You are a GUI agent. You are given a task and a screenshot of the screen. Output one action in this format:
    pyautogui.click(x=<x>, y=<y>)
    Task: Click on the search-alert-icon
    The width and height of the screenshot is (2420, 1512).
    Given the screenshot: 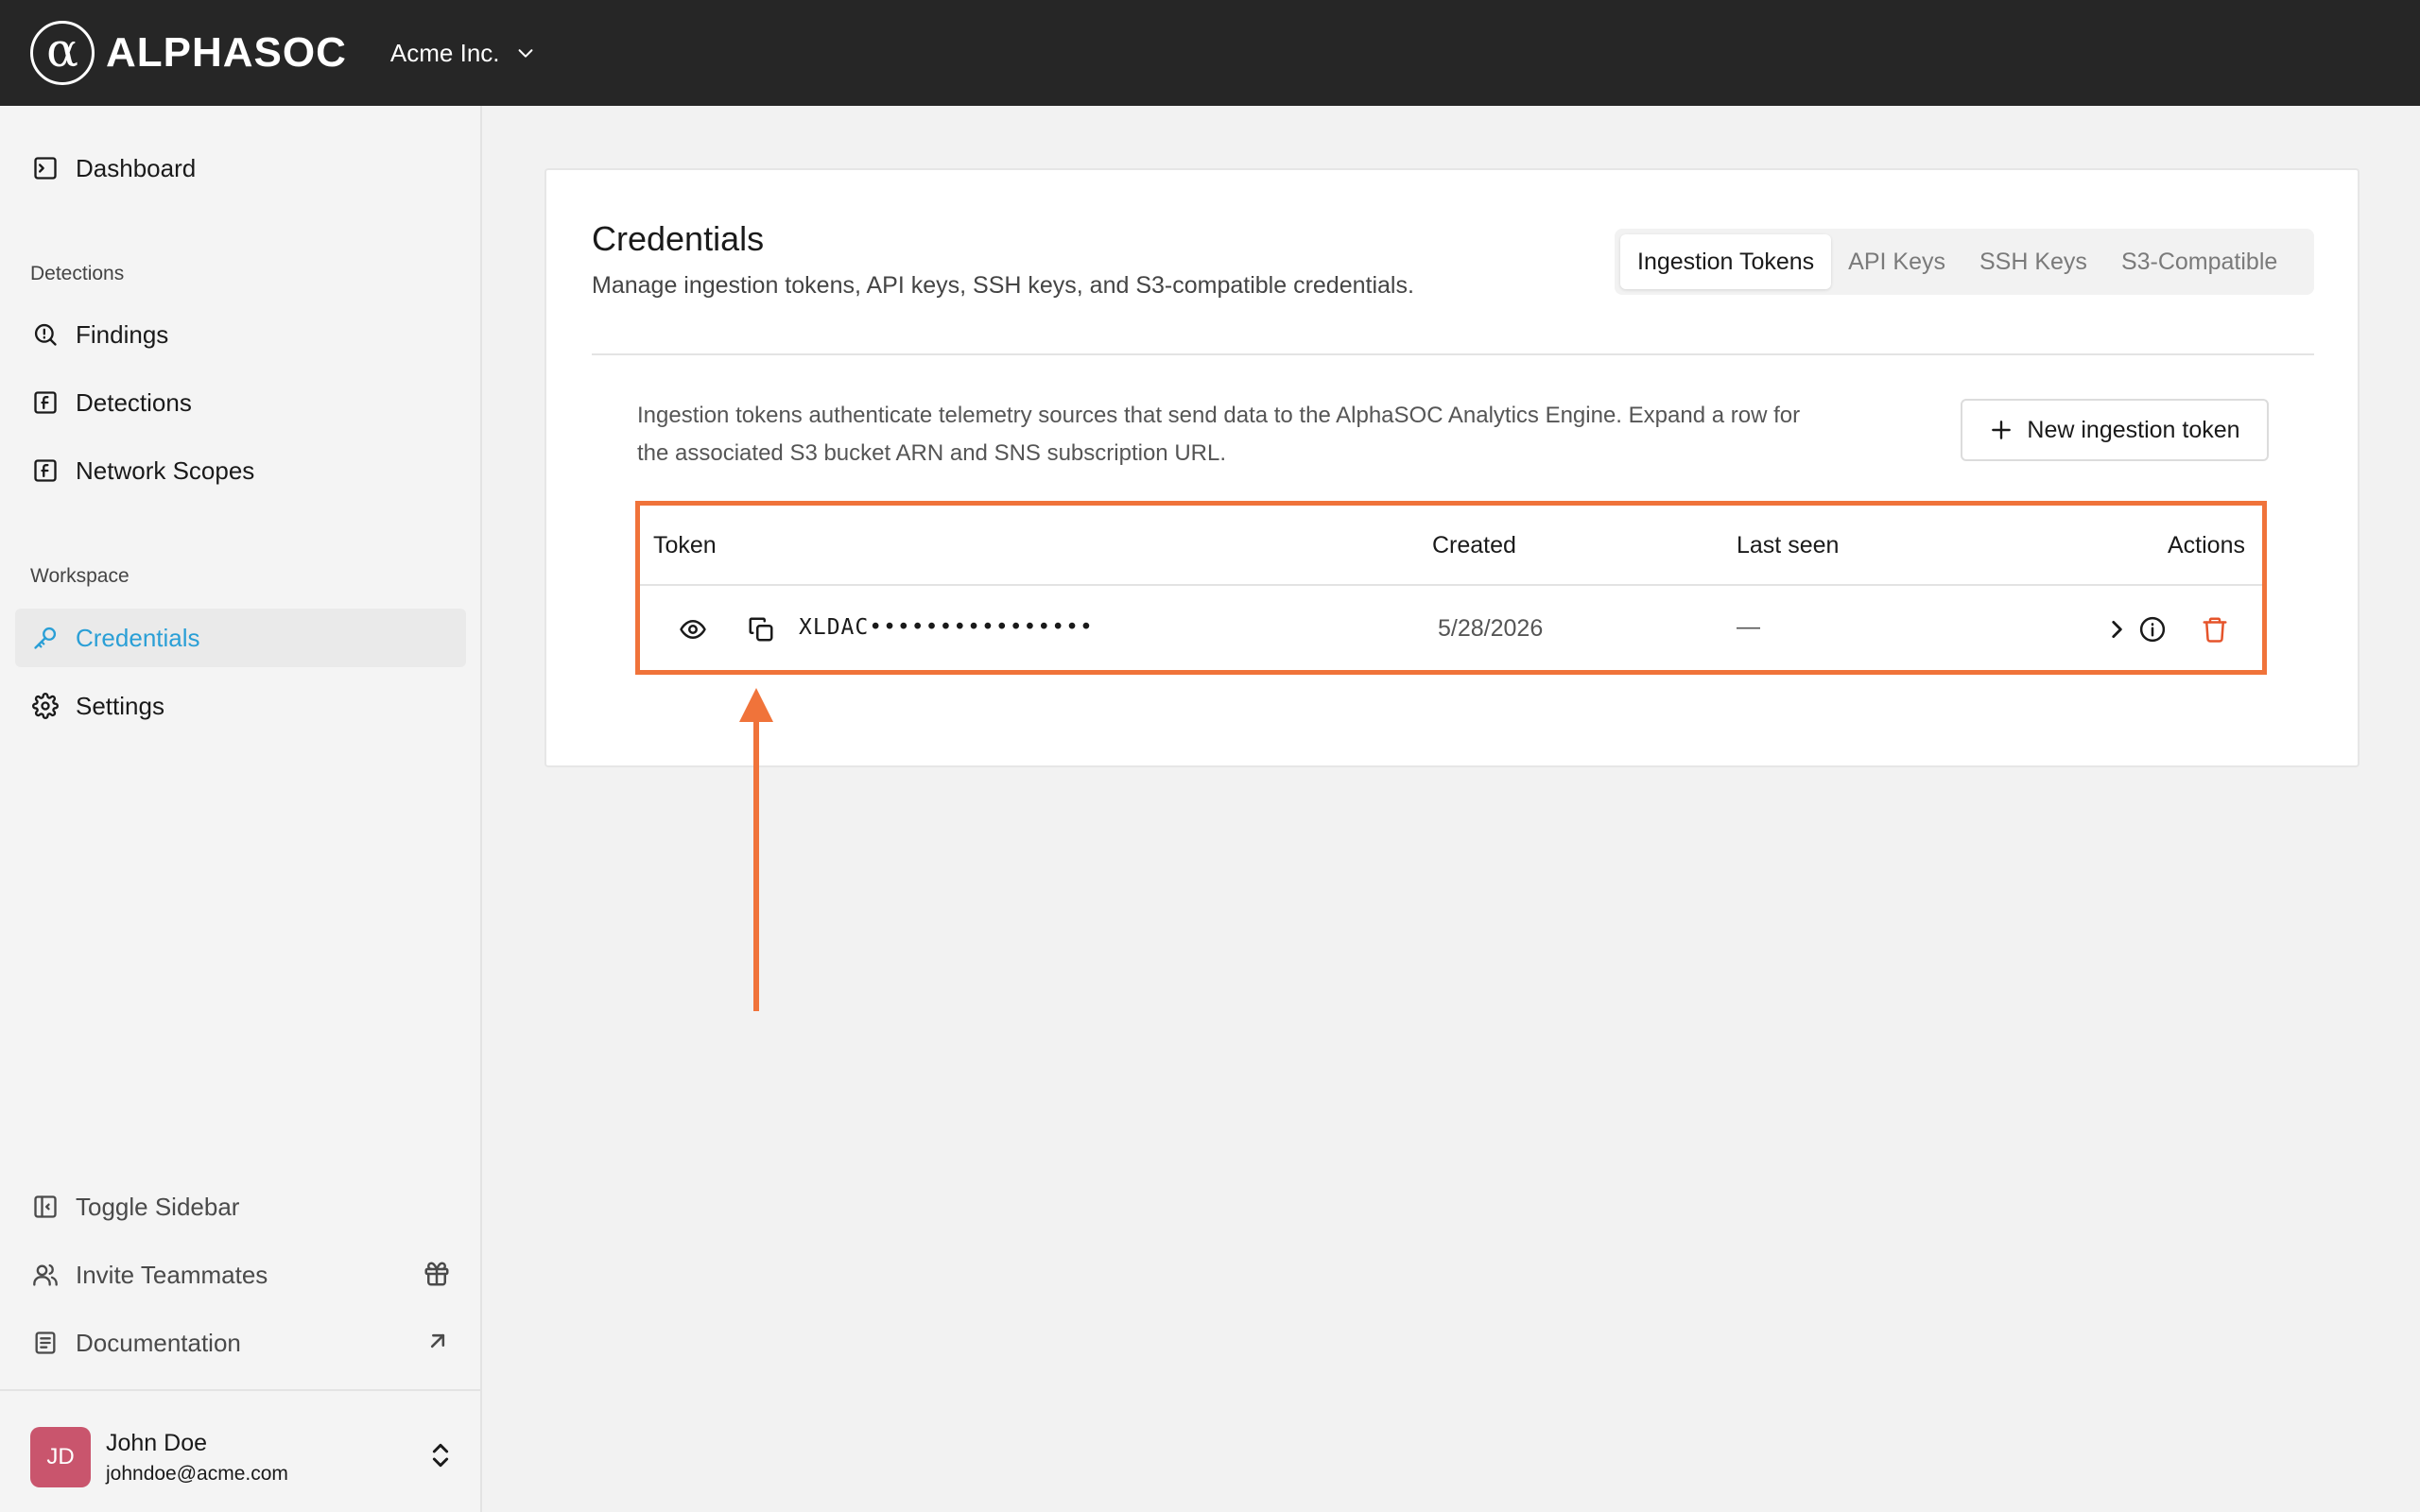 What is the action you would take?
    pyautogui.click(x=45, y=334)
    